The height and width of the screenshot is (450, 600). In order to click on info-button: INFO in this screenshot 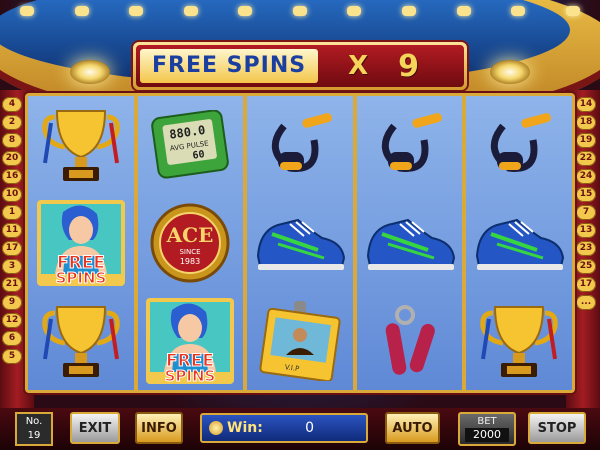, I will do `click(159, 428)`.